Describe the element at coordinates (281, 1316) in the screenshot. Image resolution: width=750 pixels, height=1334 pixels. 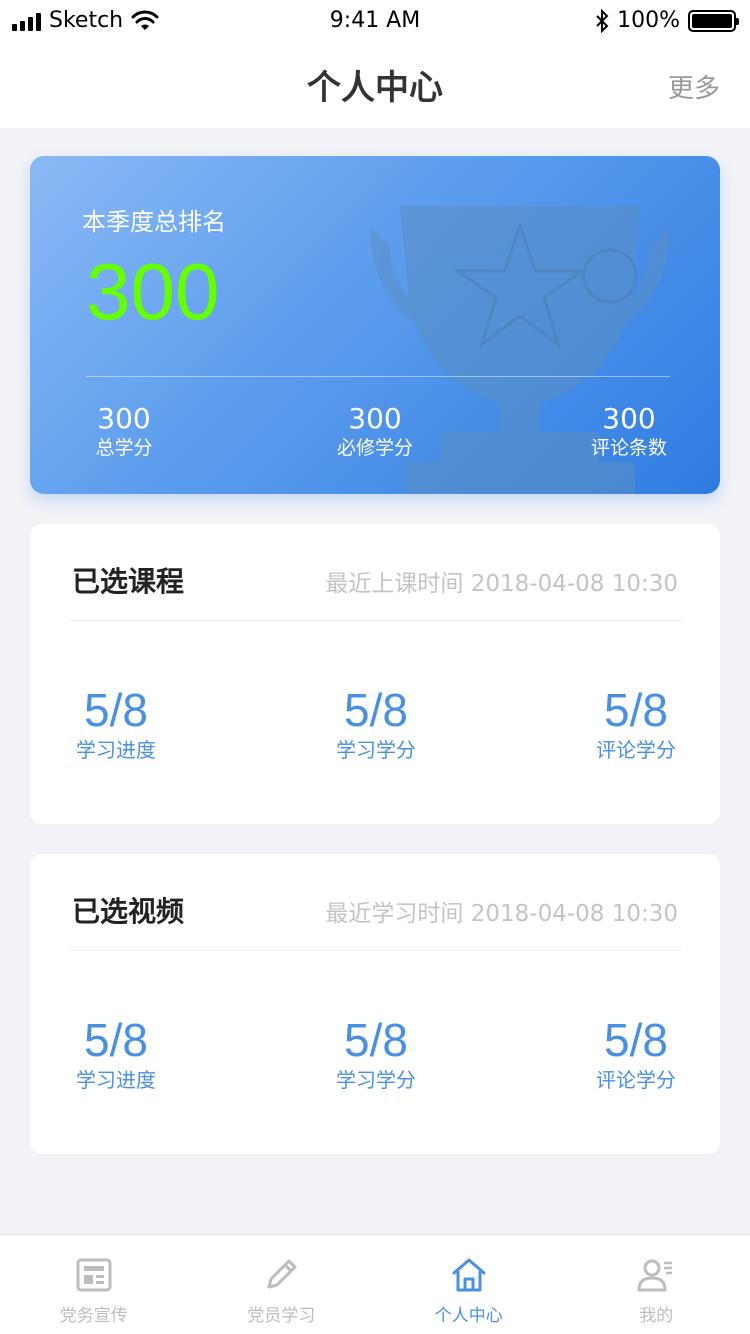
I see `tab-label: 党员学习` at that location.